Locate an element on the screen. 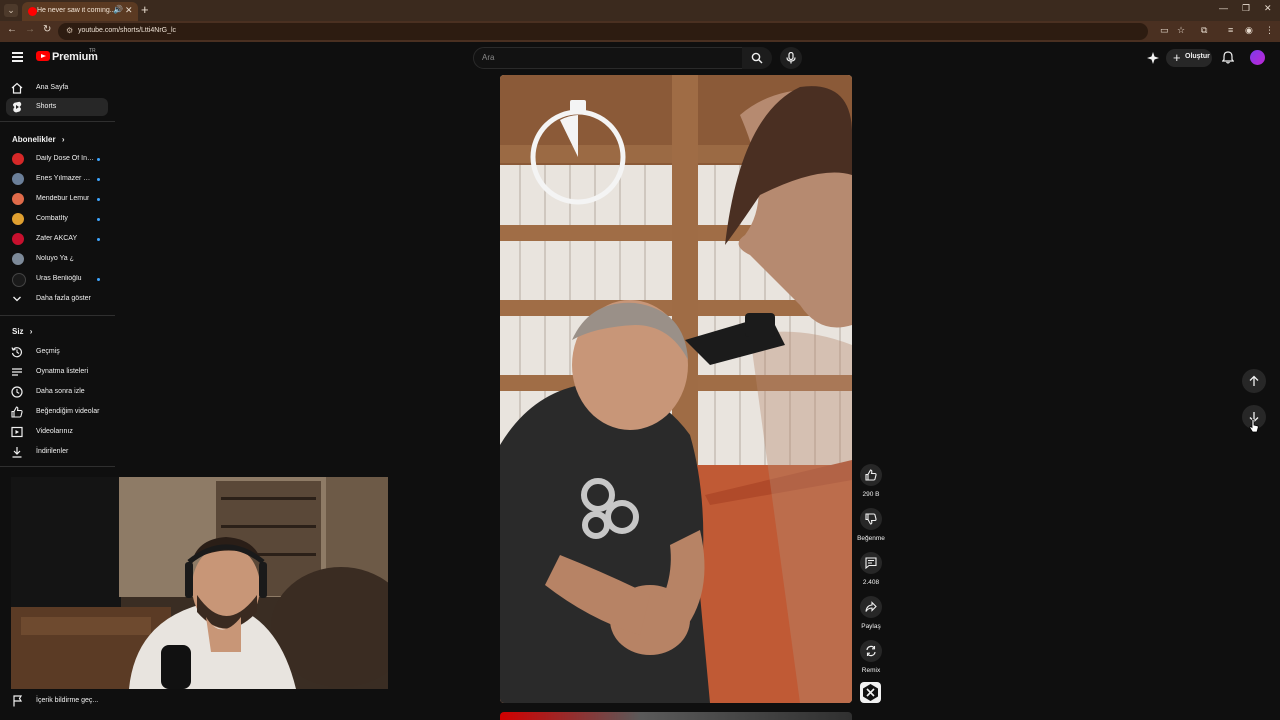 The width and height of the screenshot is (1280, 720). remix-button is located at coordinates (871, 651).